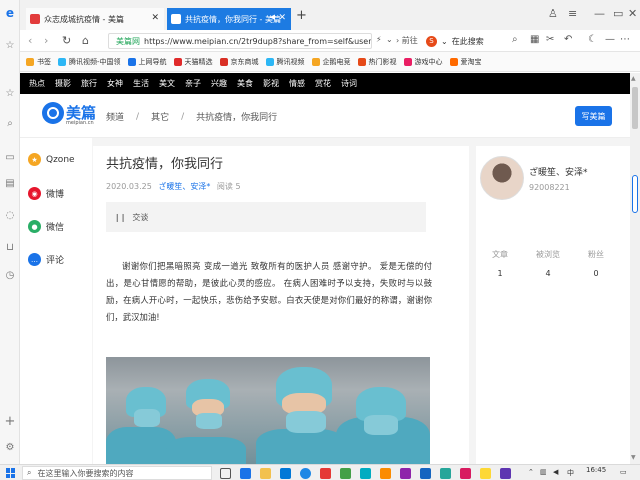  Describe the element at coordinates (572, 13) in the screenshot. I see `menu-icon: ≡` at that location.